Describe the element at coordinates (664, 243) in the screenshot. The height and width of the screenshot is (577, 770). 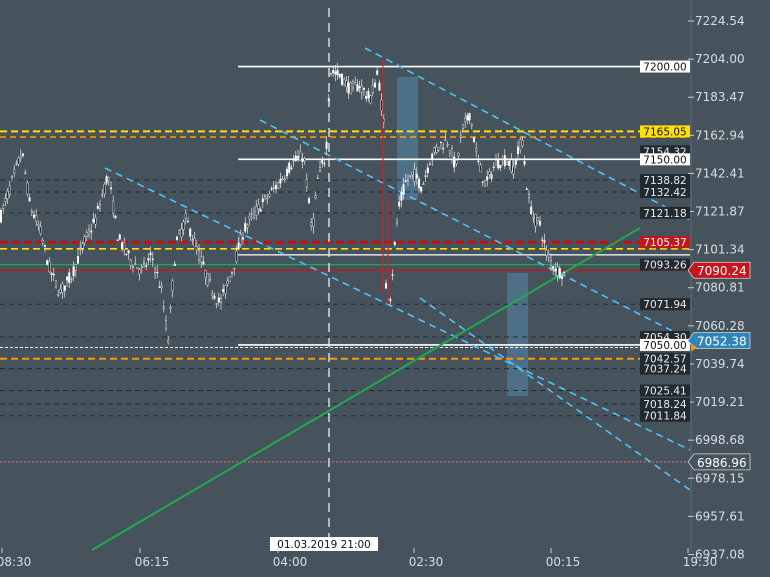
I see `level-label-7105.37: 7105.37` at that location.